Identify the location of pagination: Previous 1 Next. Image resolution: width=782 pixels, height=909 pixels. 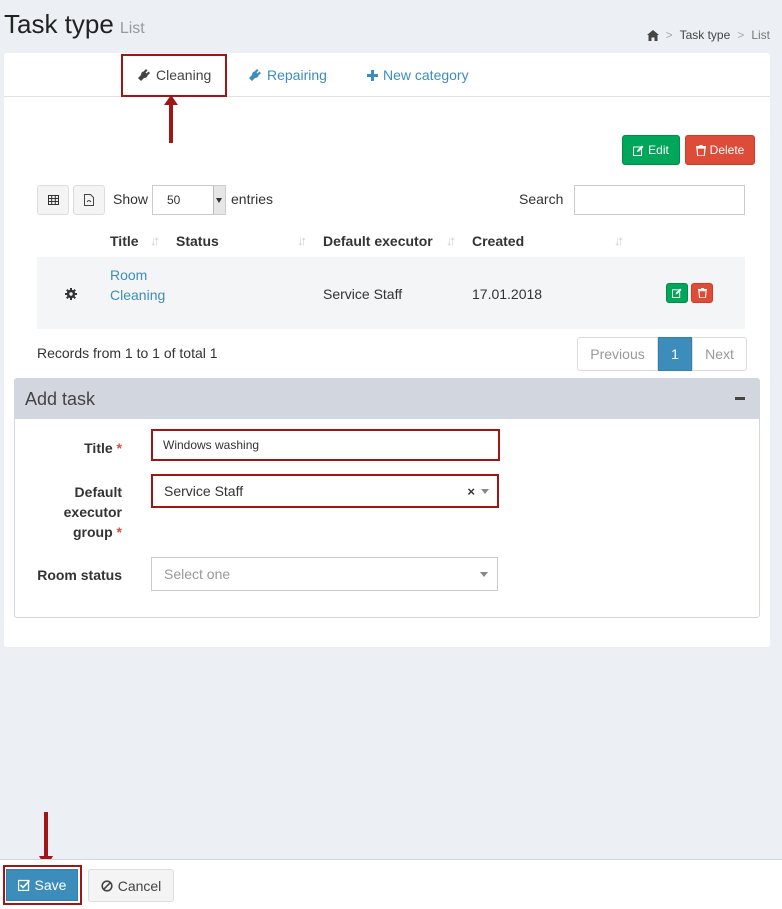
(662, 354).